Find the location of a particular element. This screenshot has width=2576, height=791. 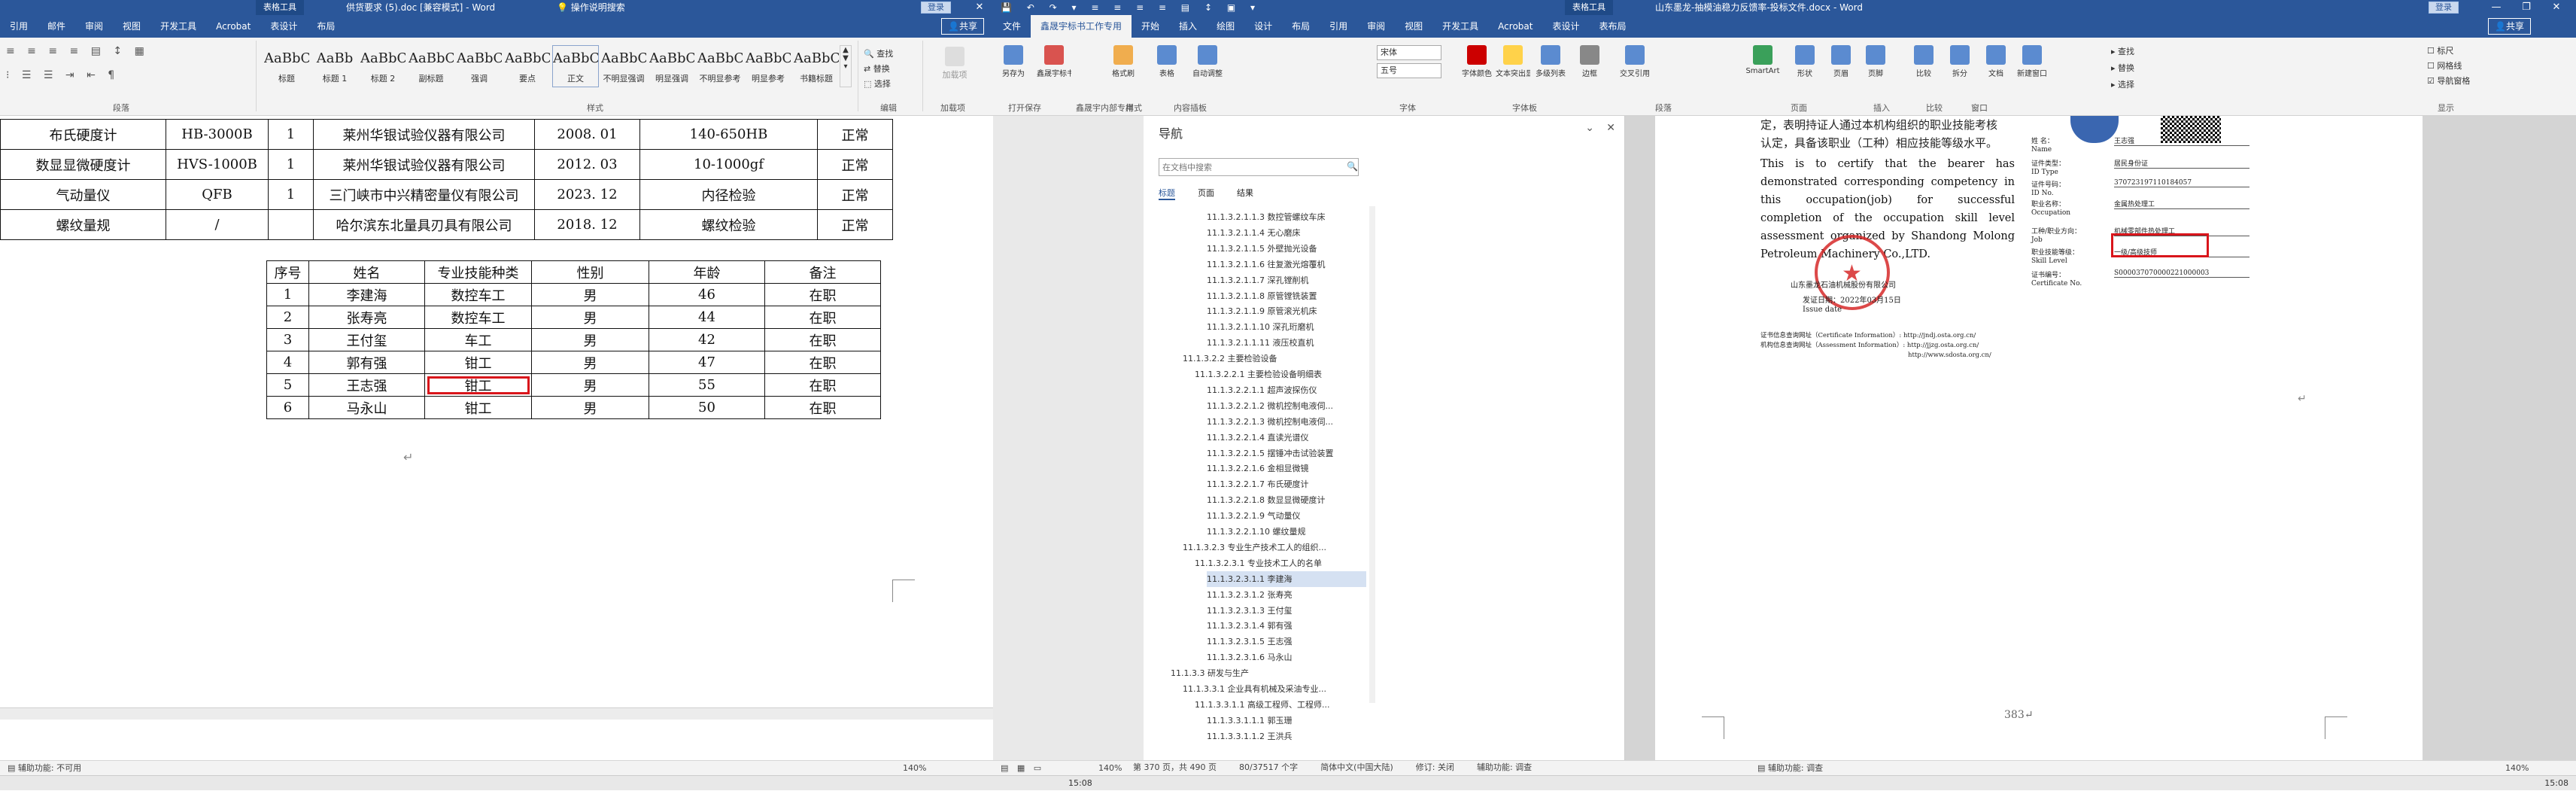

table-cell: 44 is located at coordinates (707, 317).